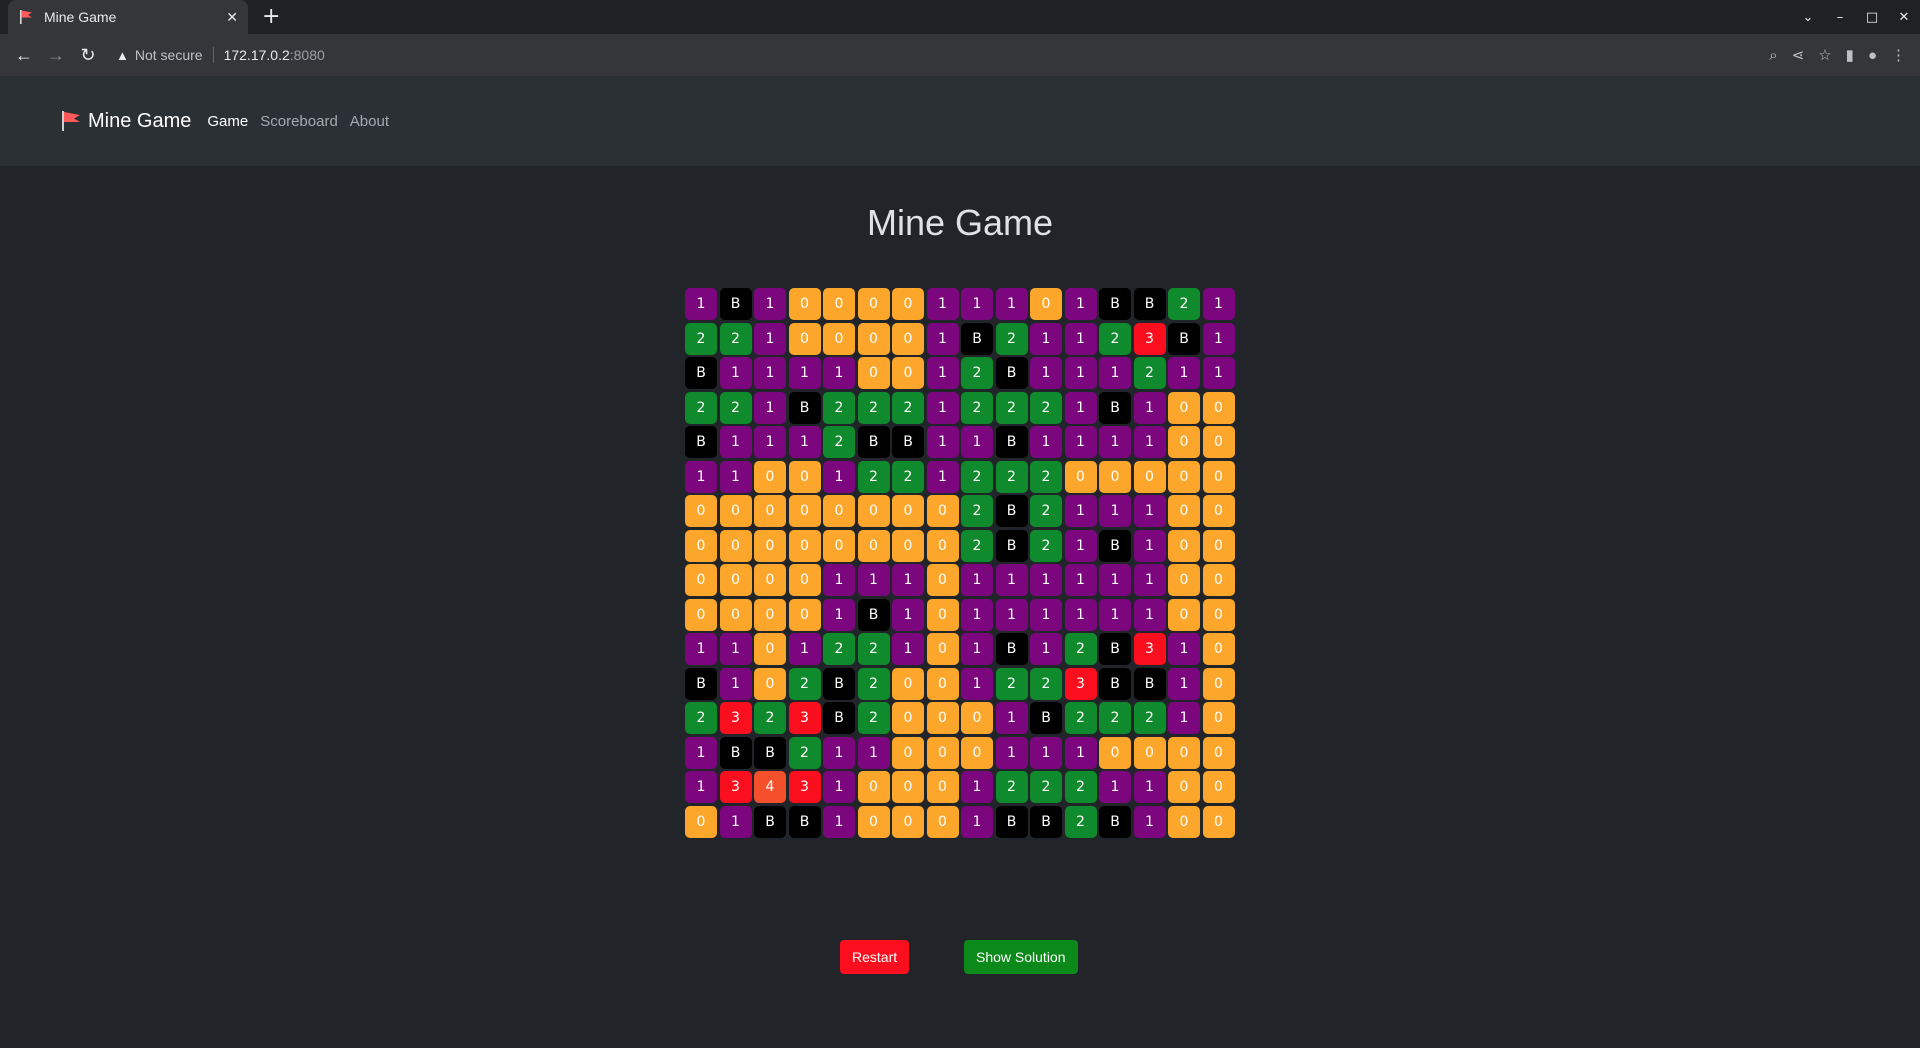 The height and width of the screenshot is (1048, 1920). What do you see at coordinates (1872, 17) in the screenshot?
I see `maximize-icon: □` at bounding box center [1872, 17].